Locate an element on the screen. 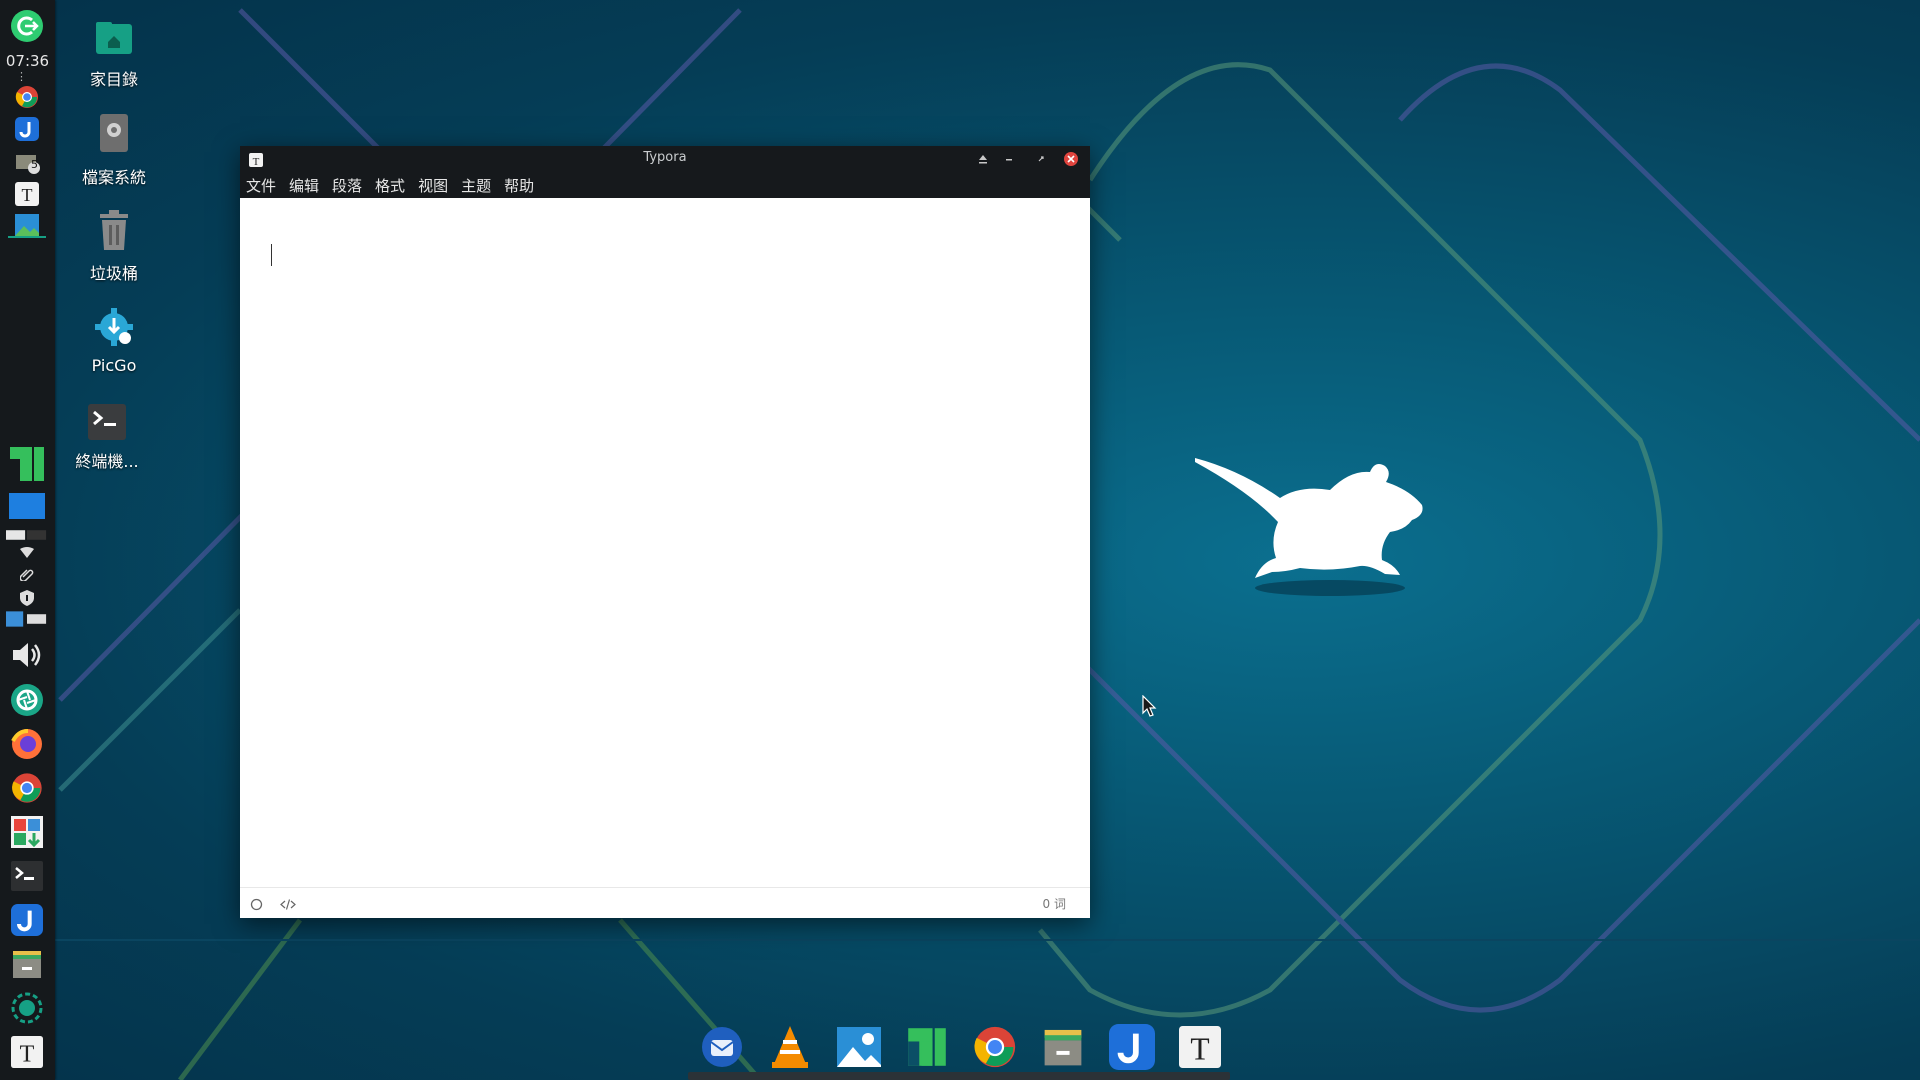 This screenshot has width=1920, height=1080. taskbar-image-viewer-icon is located at coordinates (27, 225).